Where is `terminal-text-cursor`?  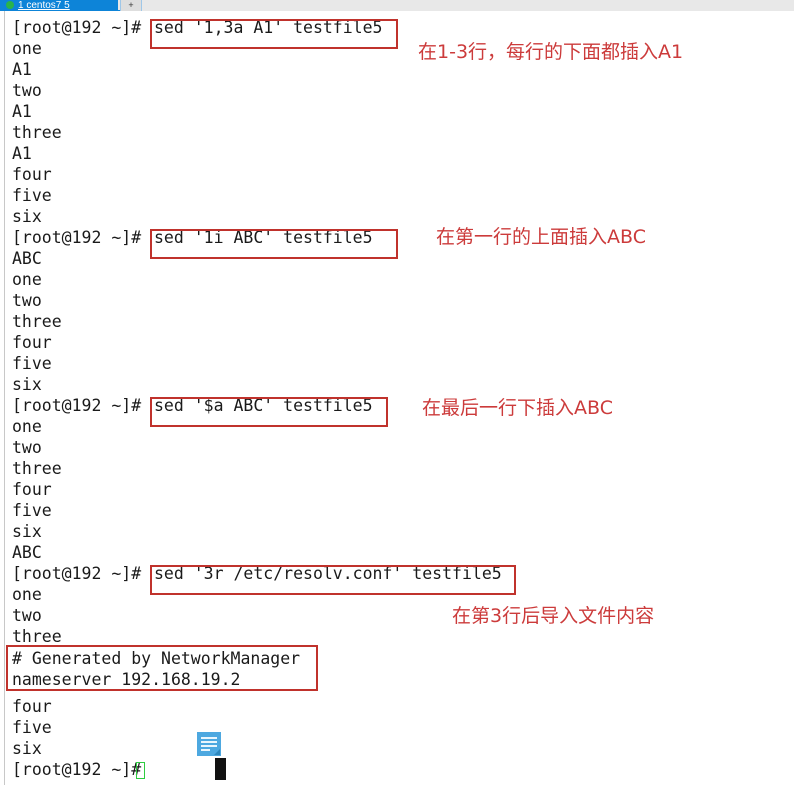
terminal-text-cursor is located at coordinates (140, 770).